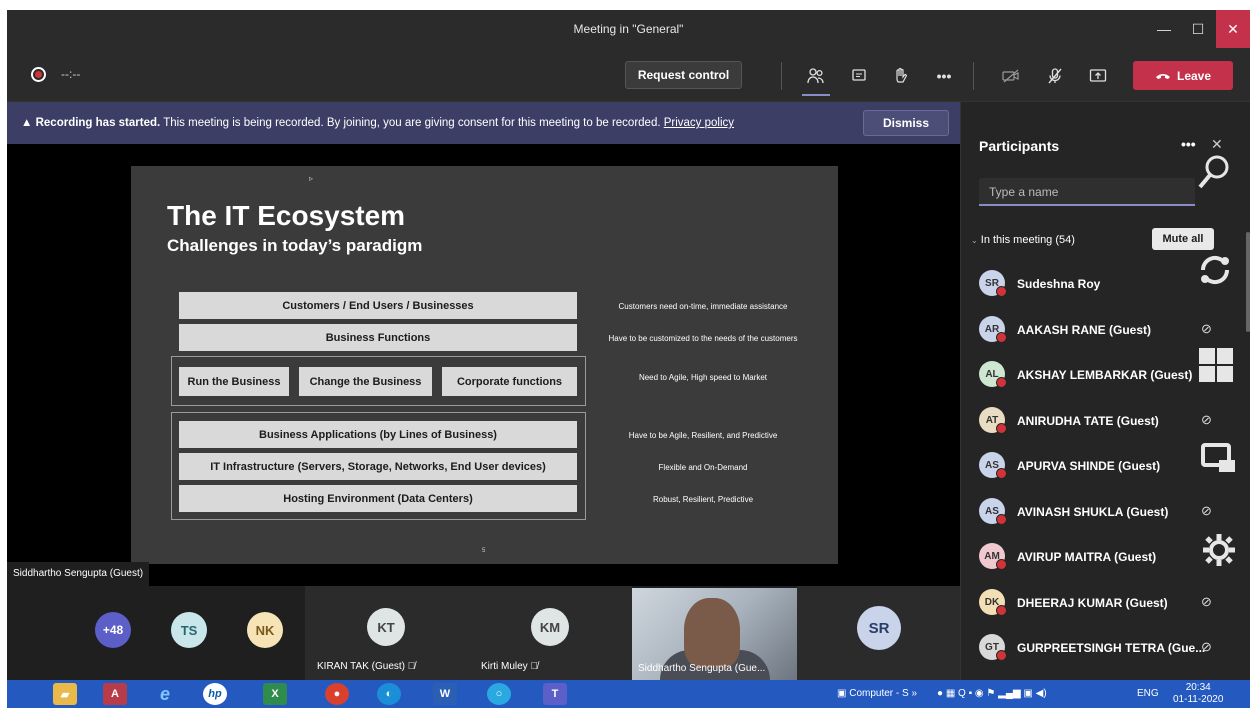 The height and width of the screenshot is (708, 1257). What do you see at coordinates (628, 29) in the screenshot?
I see `window-title: Meeting in "General"` at bounding box center [628, 29].